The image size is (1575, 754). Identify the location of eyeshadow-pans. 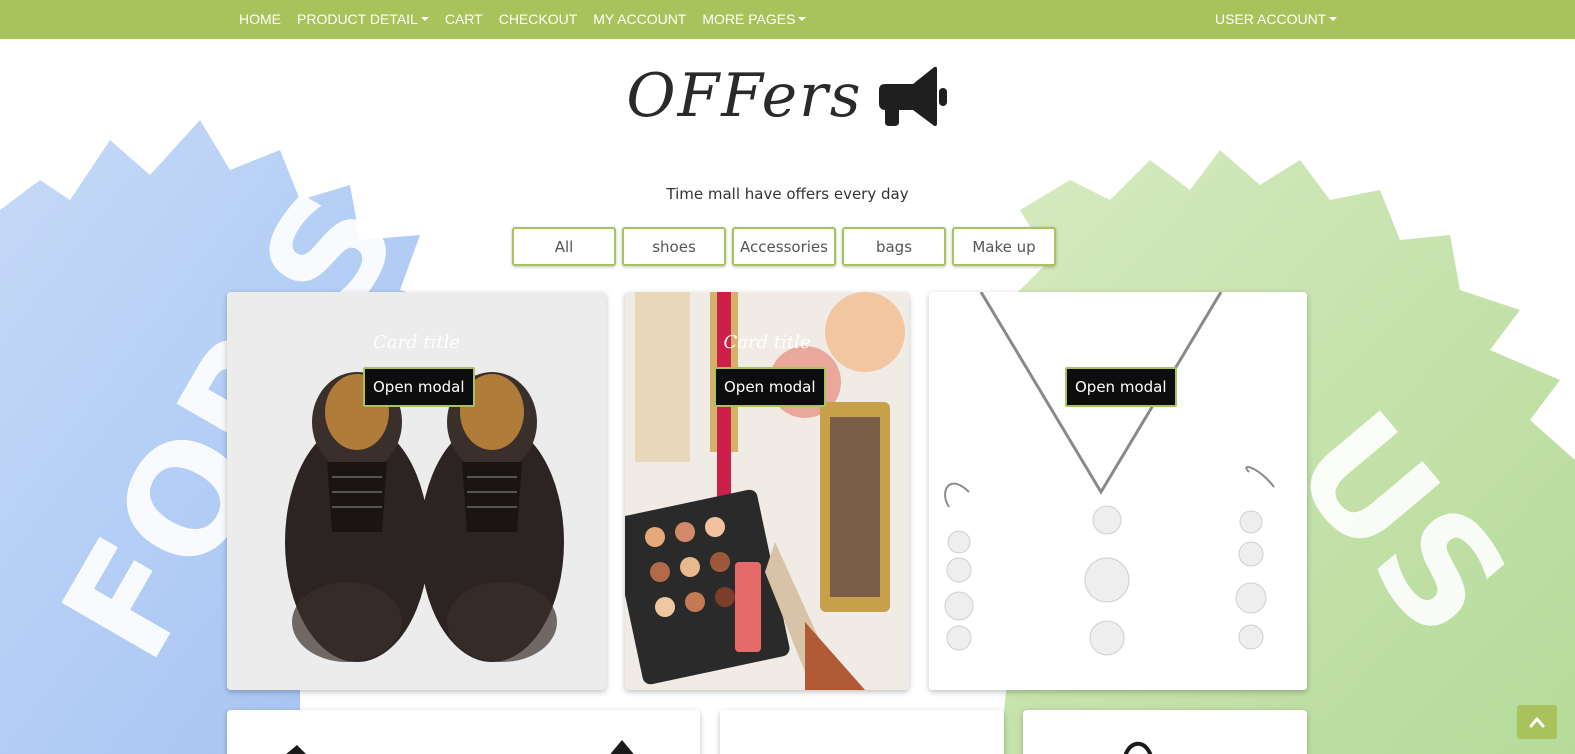
(690, 567).